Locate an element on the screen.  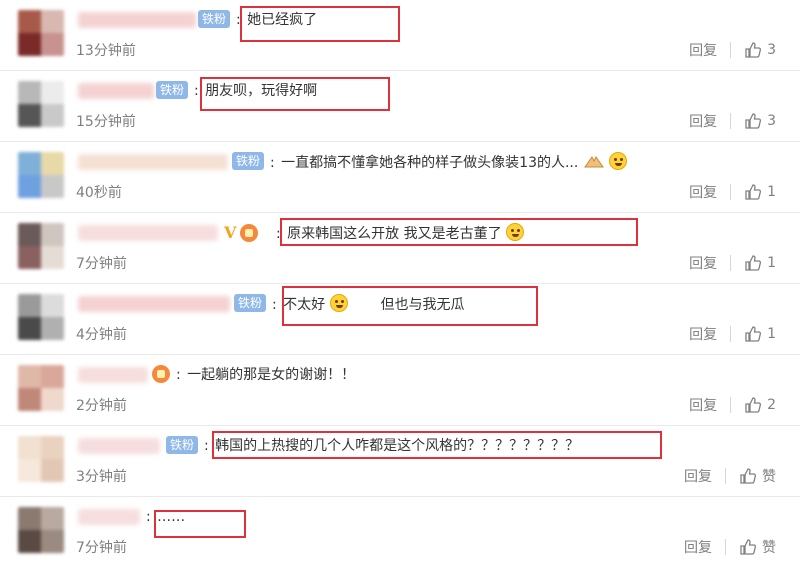
comment-item: V : 原来韩国这么开放 我又是老古董了 7分钟前 回复 1 is located at coordinates (400, 248).